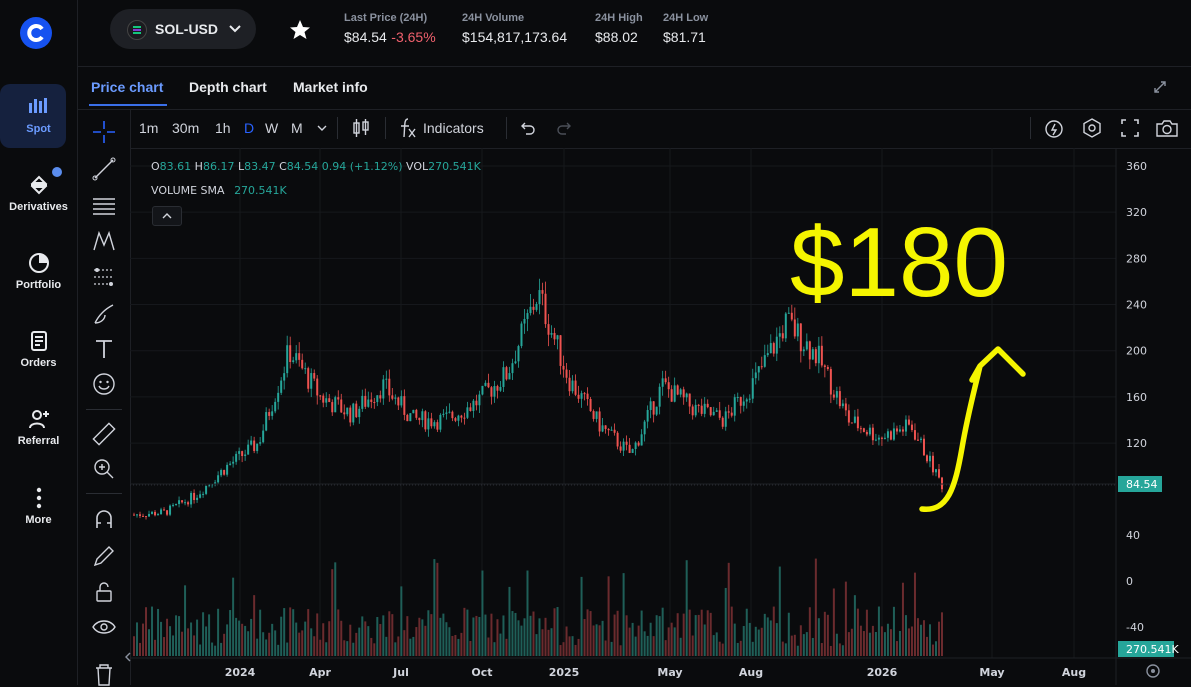 This screenshot has width=1191, height=687. Describe the element at coordinates (1160, 87) in the screenshot. I see `expand-icon` at that location.